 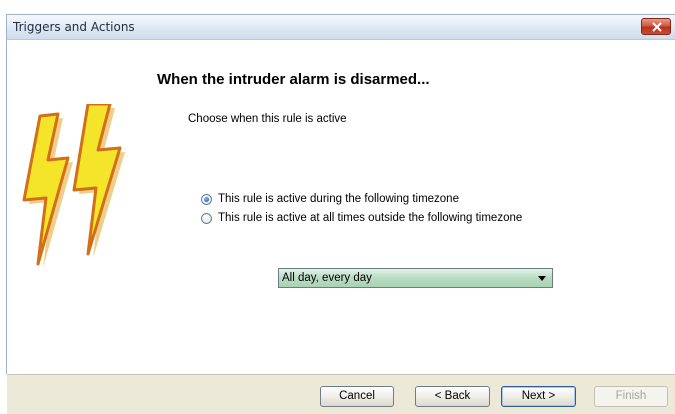 What do you see at coordinates (73, 186) in the screenshot?
I see `lightning-bolt-icon` at bounding box center [73, 186].